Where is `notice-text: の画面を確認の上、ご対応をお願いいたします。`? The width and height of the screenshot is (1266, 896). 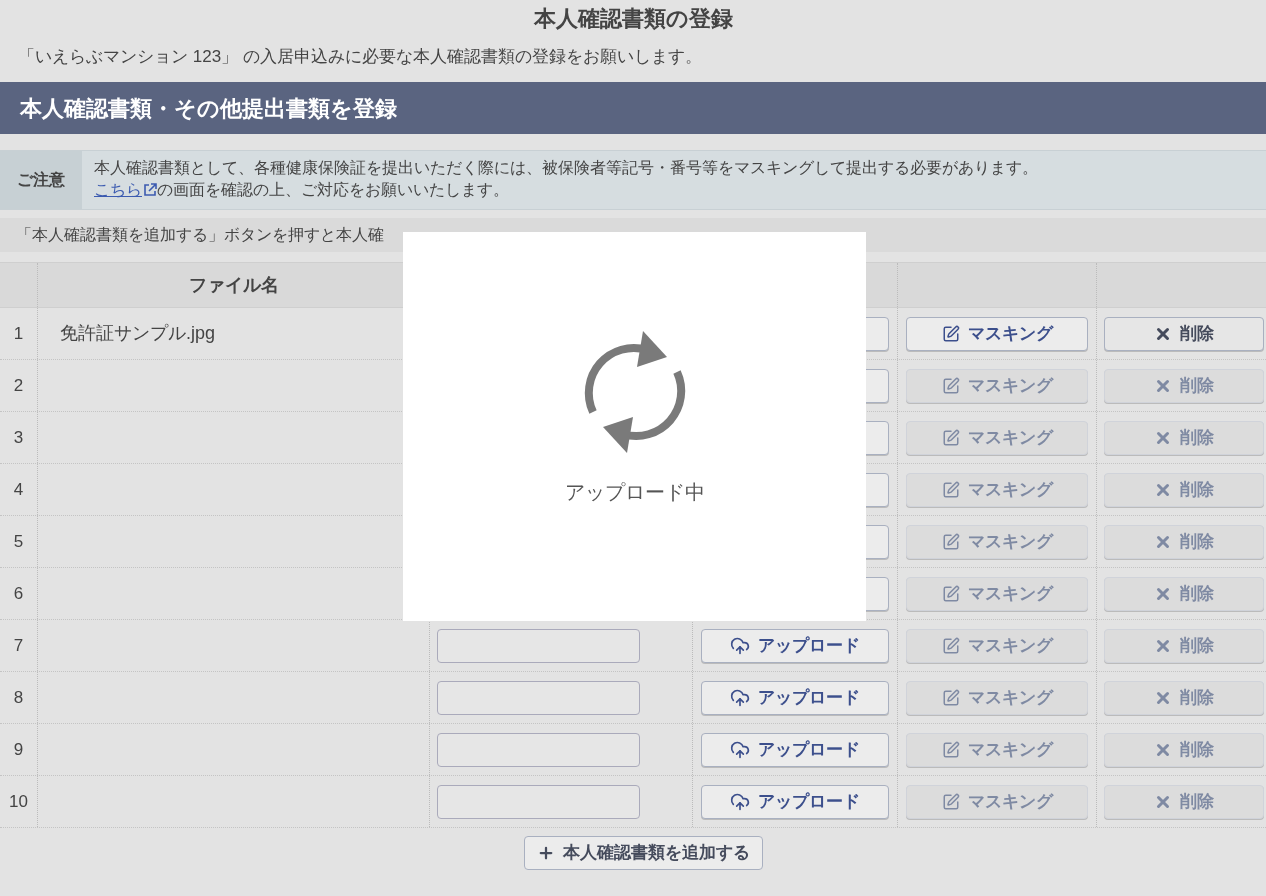
notice-text: の画面を確認の上、ご対応をお願いいたします。 is located at coordinates (333, 190).